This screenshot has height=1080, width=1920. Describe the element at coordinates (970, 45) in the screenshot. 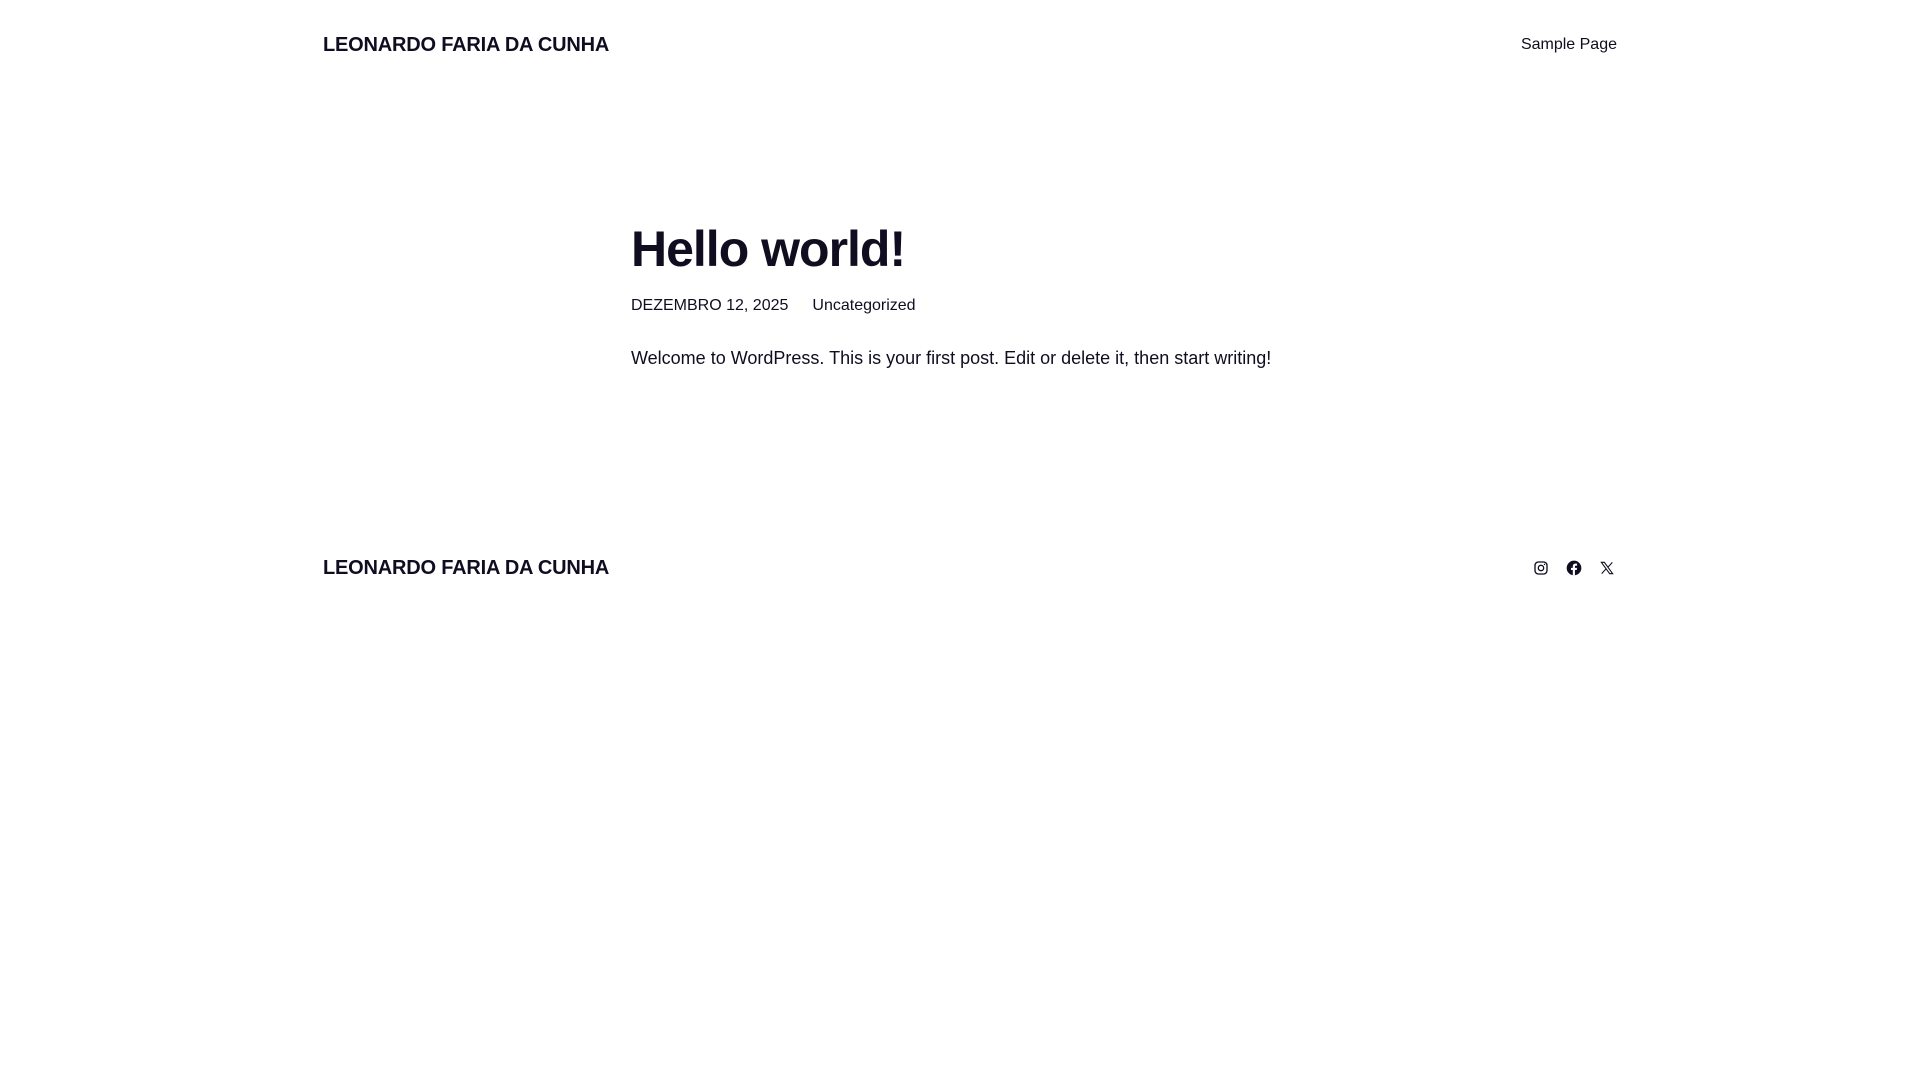

I see `site-header: LEONARDO FARIA DA CUNHA Sample Page` at that location.